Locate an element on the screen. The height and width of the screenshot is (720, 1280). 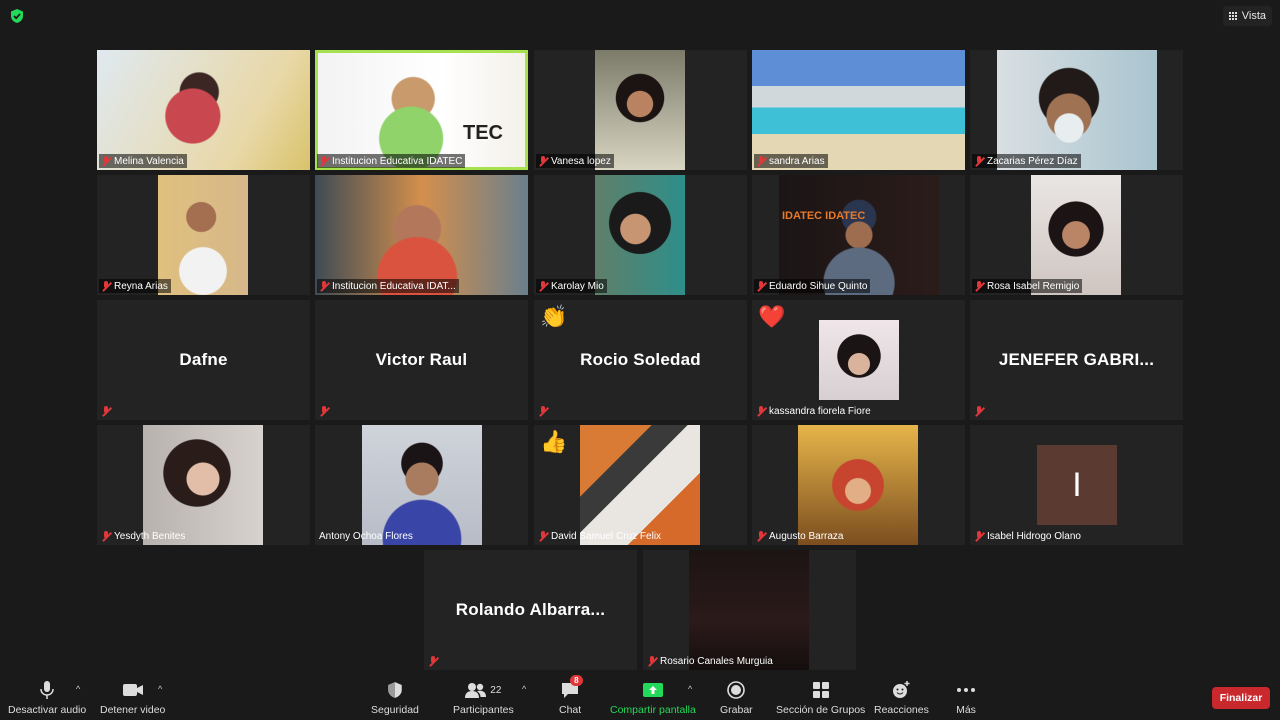
grid-icon is located at coordinates (1233, 16).